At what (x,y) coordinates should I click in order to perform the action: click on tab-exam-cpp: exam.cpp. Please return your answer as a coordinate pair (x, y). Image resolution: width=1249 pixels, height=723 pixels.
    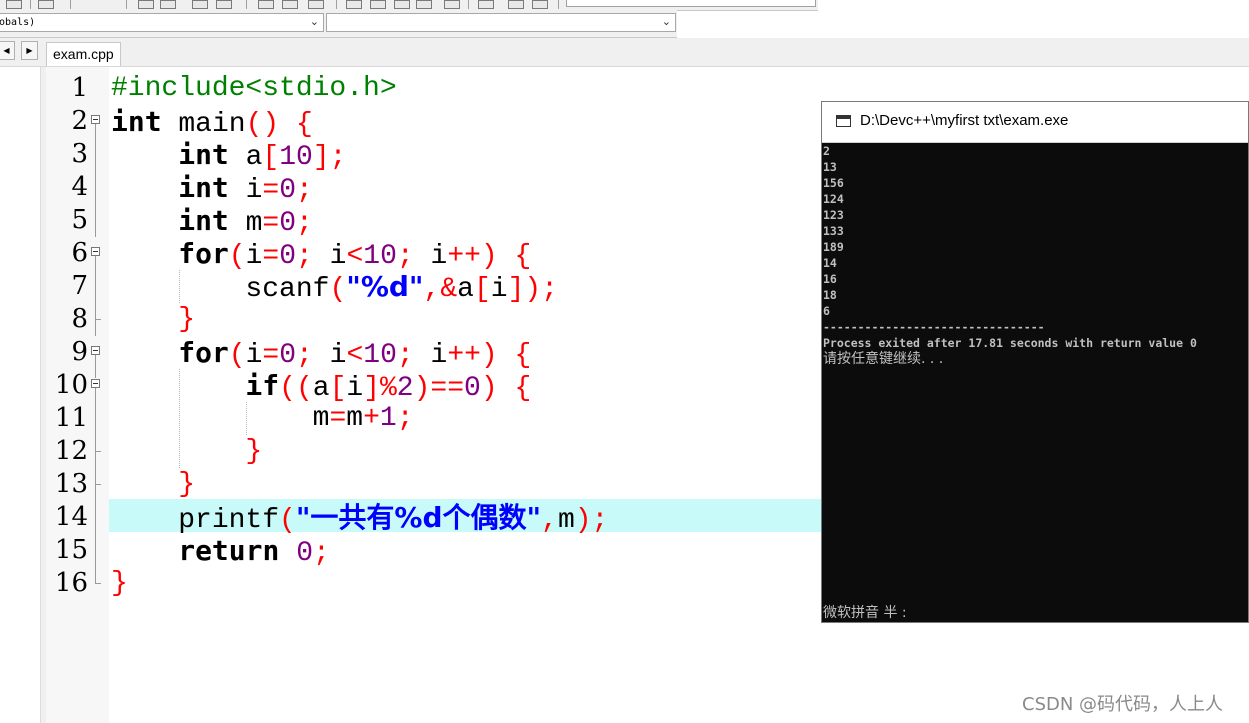
    Looking at the image, I should click on (83, 54).